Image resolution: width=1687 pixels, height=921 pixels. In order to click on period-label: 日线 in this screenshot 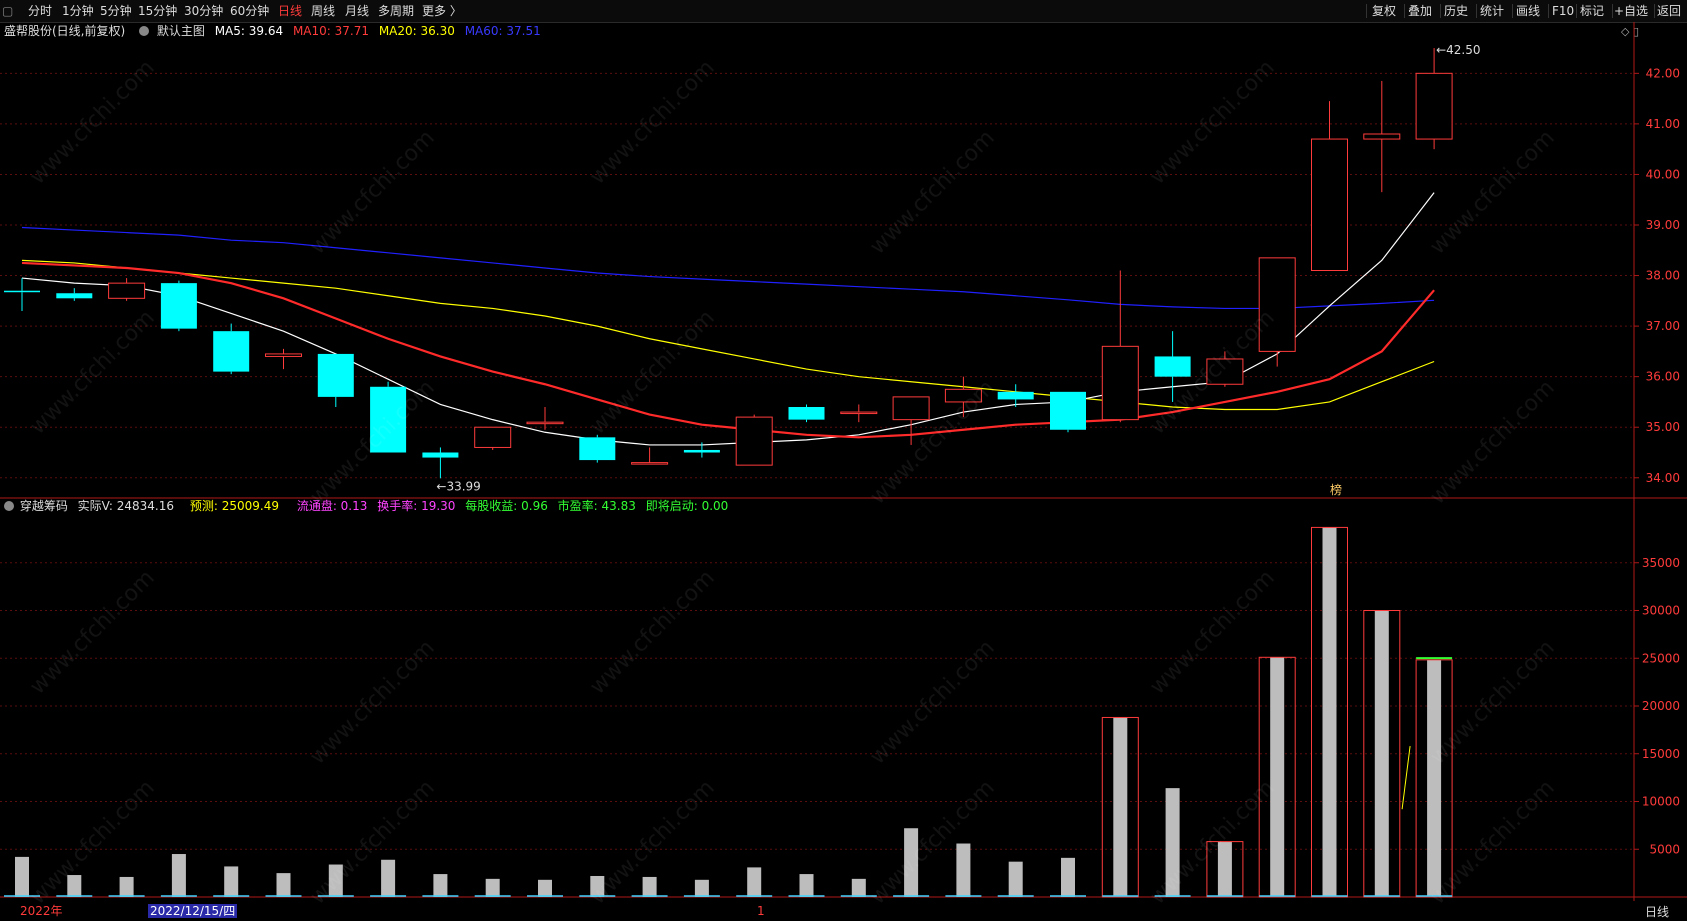, I will do `click(1657, 911)`.